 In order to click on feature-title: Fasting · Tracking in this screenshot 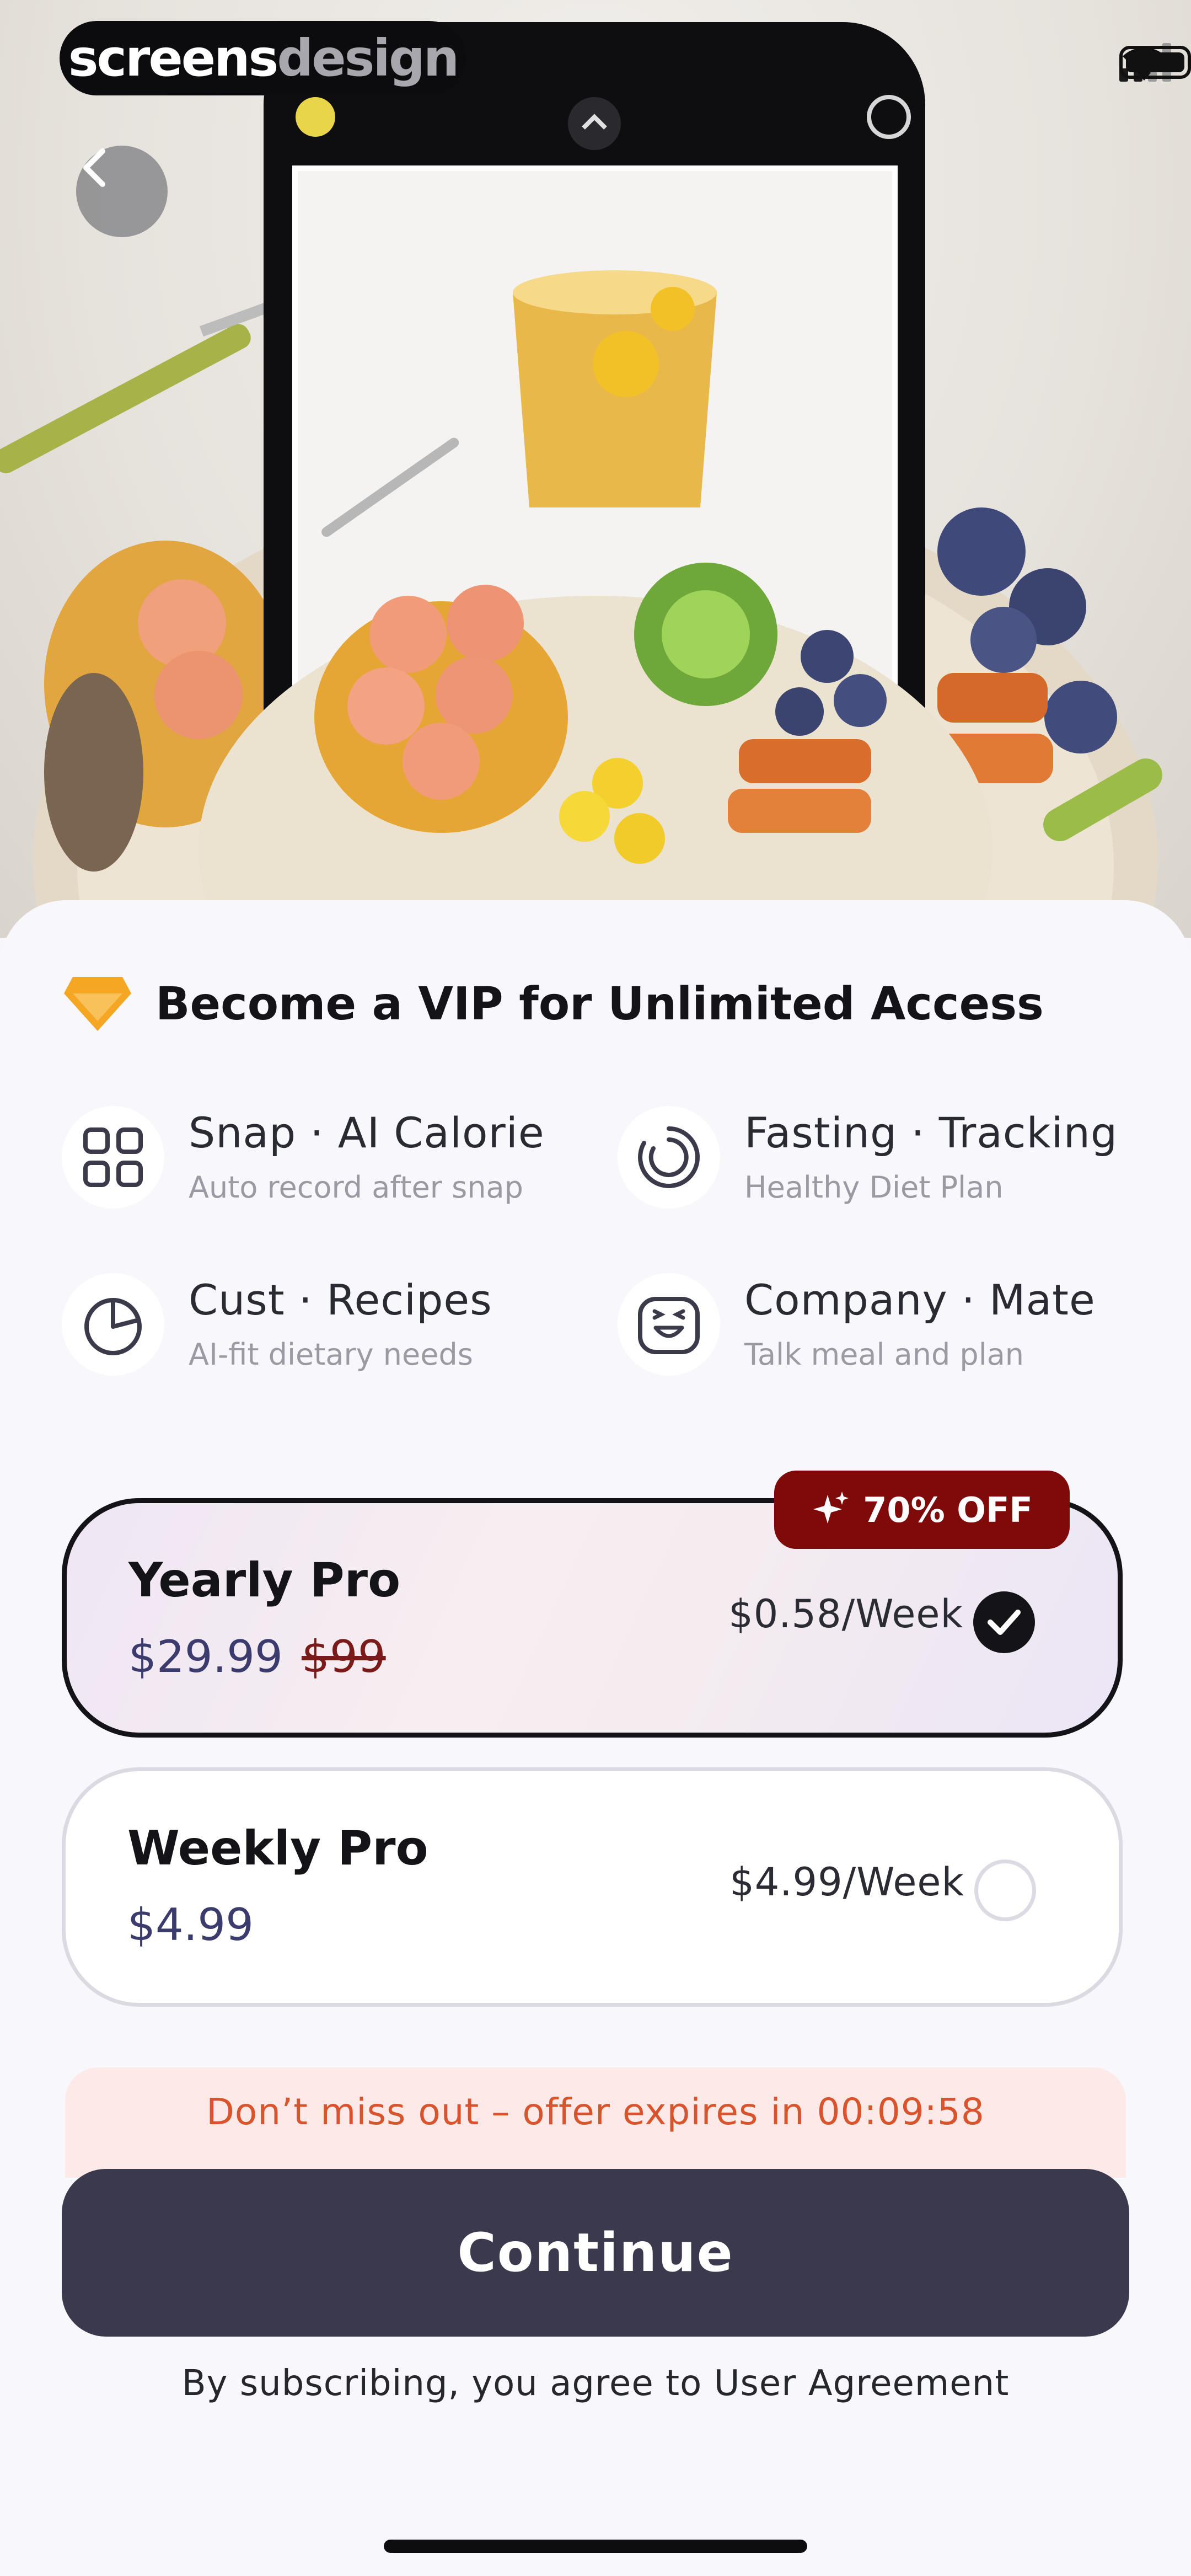, I will do `click(931, 1132)`.